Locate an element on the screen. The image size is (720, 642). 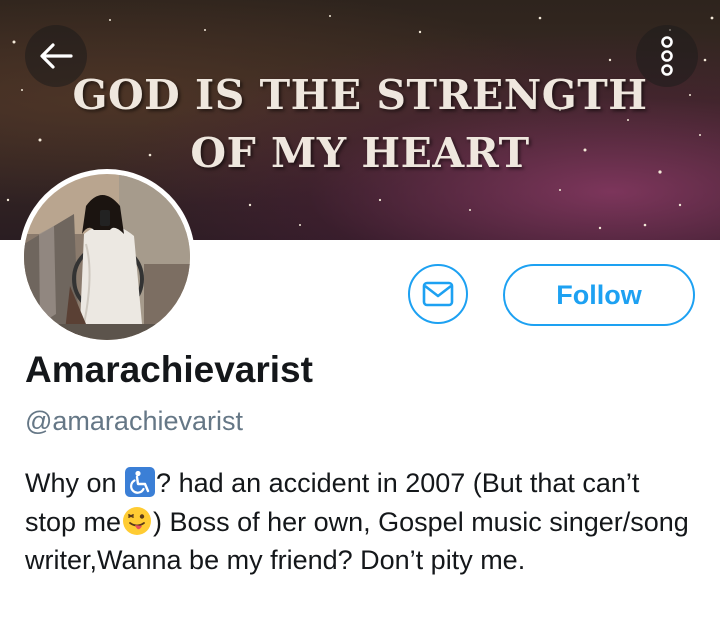
more-vertical-icon is located at coordinates (667, 56).